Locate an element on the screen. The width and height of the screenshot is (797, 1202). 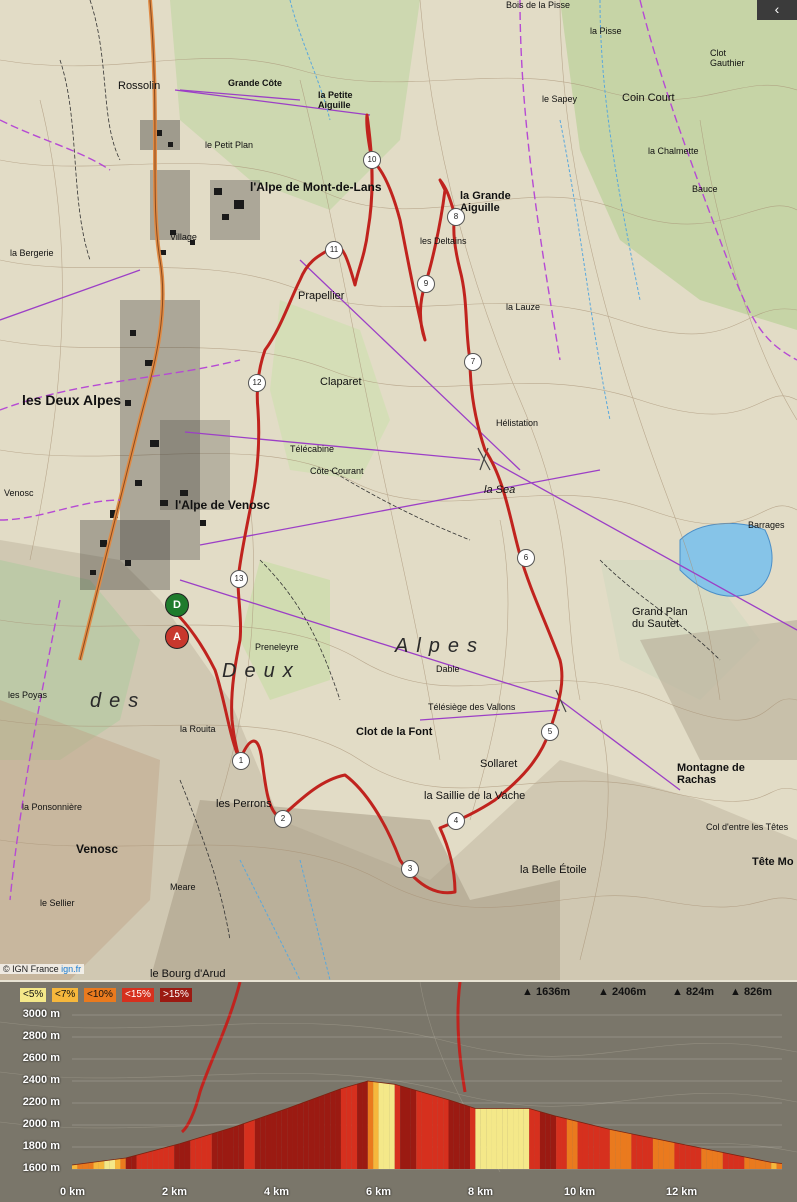
x-tick-8: 8 km is located at coordinates (481, 1192).